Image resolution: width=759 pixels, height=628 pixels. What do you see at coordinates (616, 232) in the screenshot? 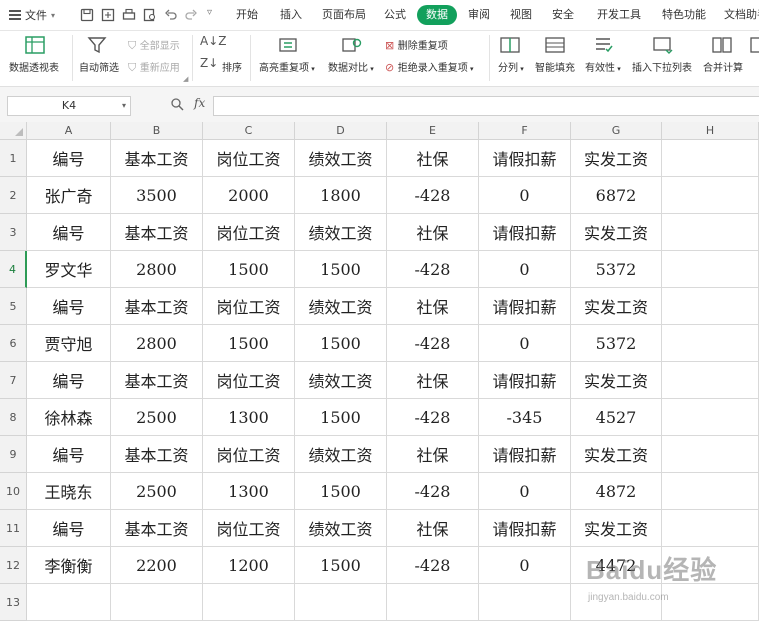
I see `cell-G3: 实发工资` at bounding box center [616, 232].